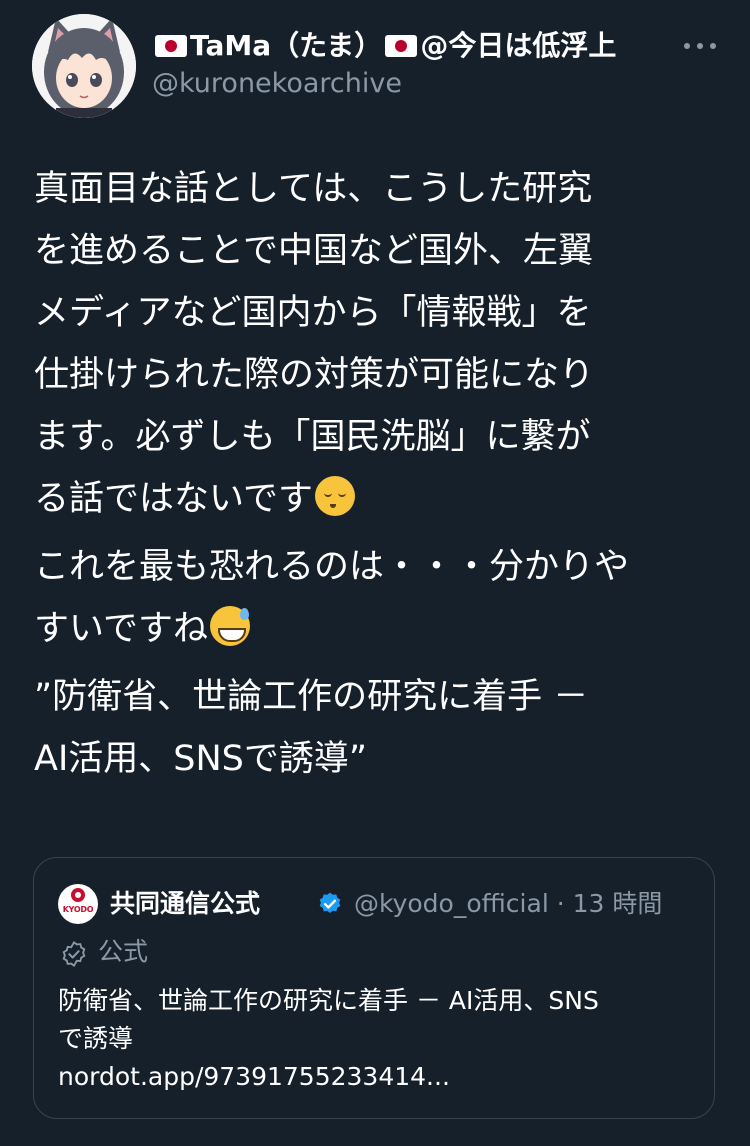 This screenshot has height=1146, width=750. I want to click on author-name-part1: TaMa（たま）, so click(286, 45).